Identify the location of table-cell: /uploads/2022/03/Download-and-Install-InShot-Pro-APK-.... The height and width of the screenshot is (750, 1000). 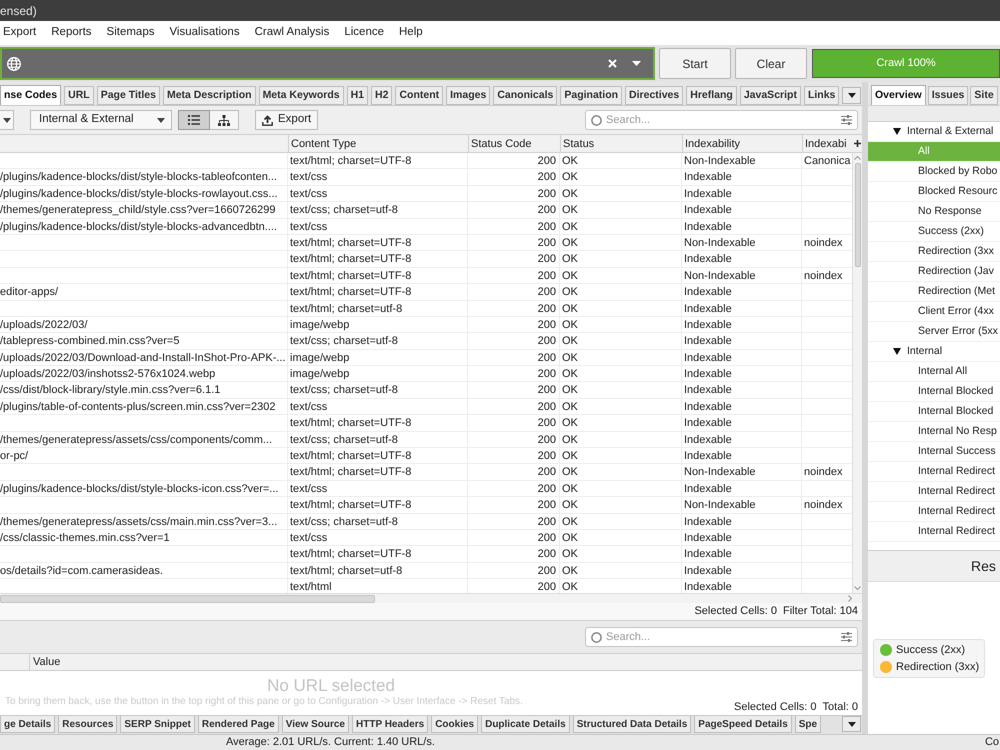
(144, 358).